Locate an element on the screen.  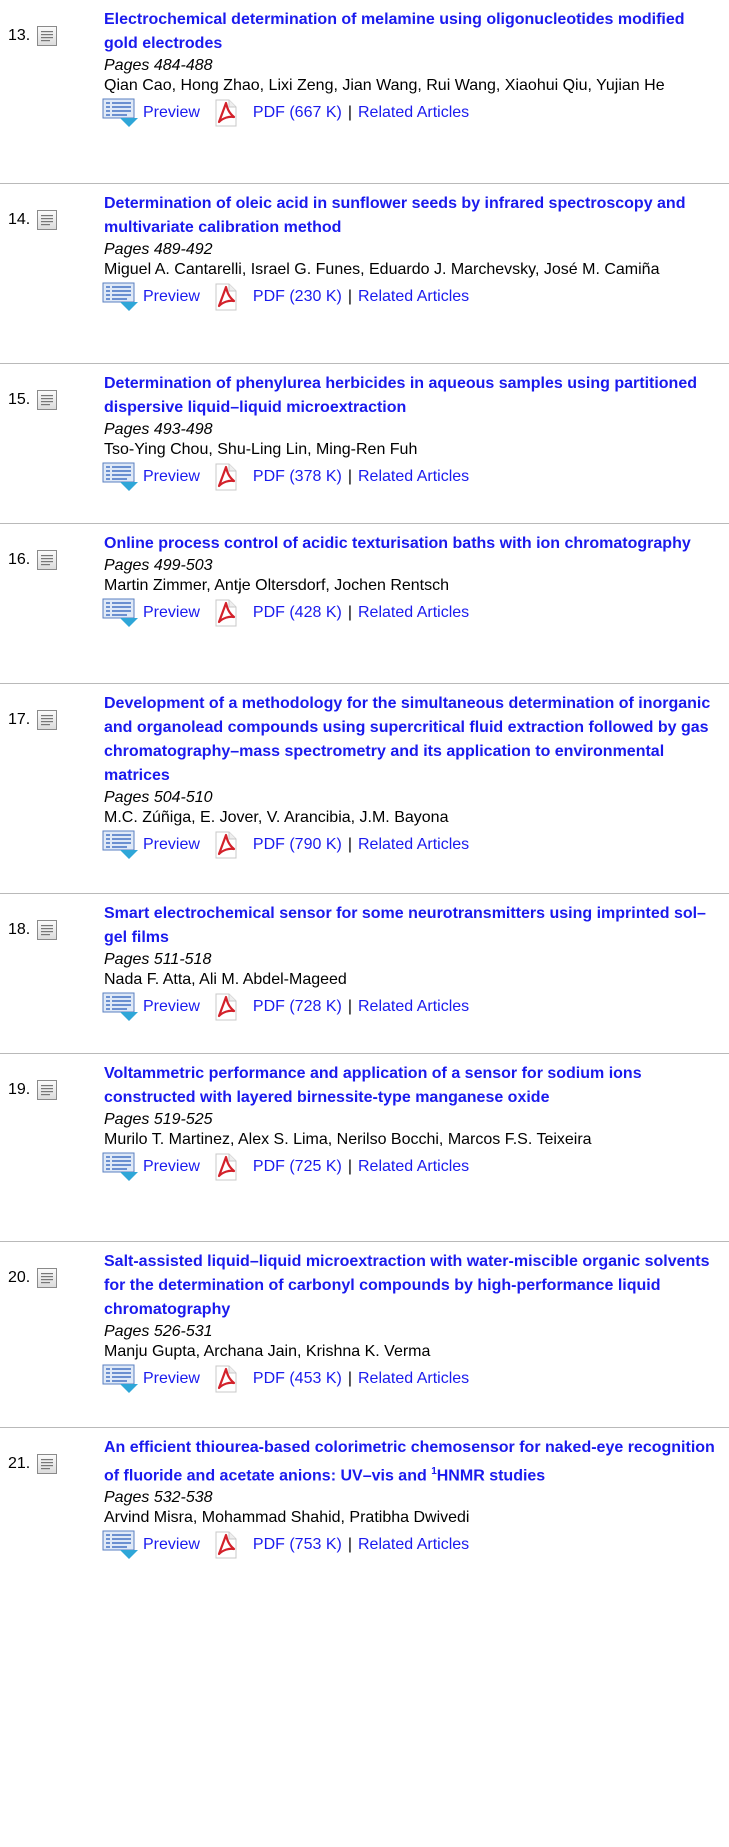
pdf-link: PDF (725 K) is located at coordinates (297, 1167).